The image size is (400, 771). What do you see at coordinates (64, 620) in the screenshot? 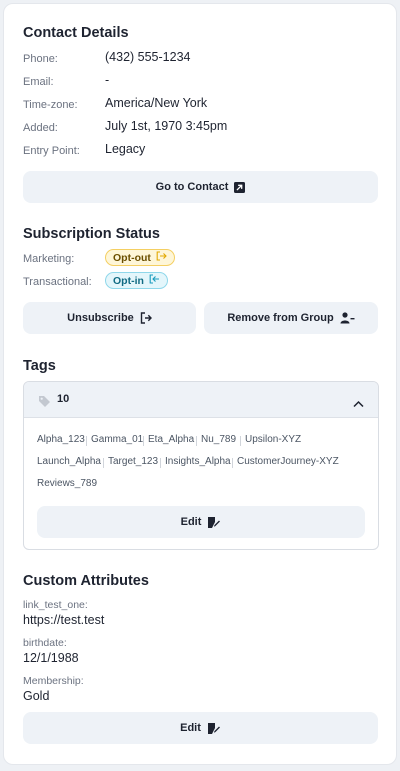
I see `attribute-value-link-test-one: https://test.test` at bounding box center [64, 620].